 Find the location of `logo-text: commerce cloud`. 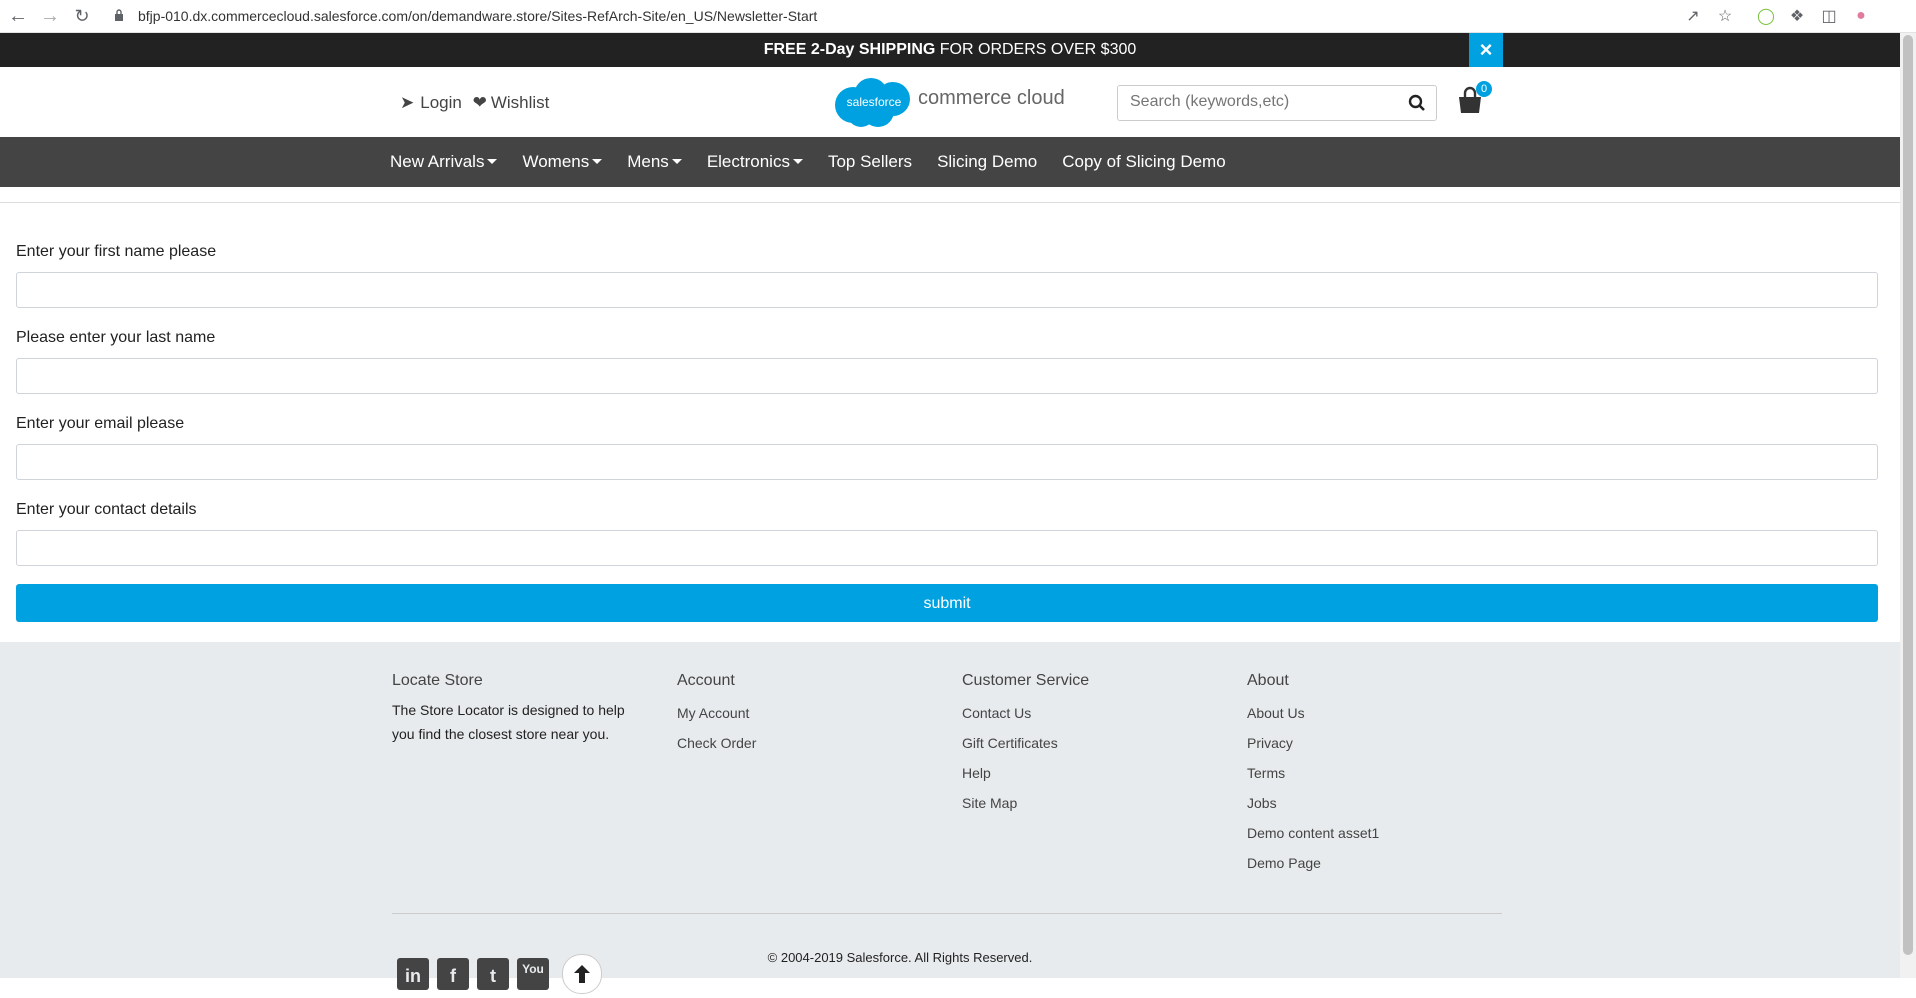

logo-text: commerce cloud is located at coordinates (991, 98).